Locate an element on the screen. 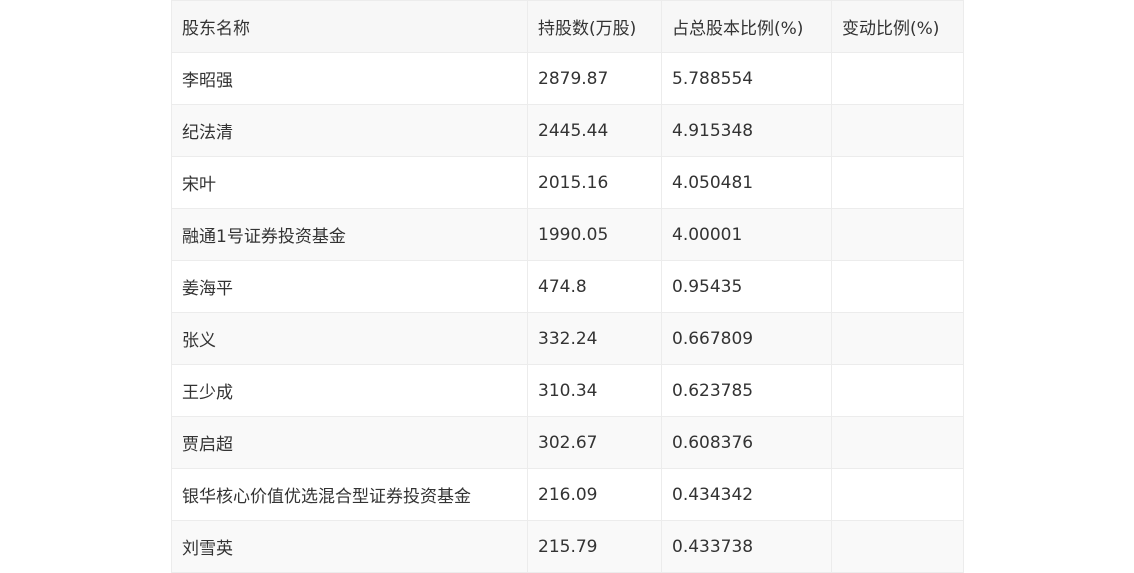  cell-share-ratio: 0.608376 is located at coordinates (746, 442).